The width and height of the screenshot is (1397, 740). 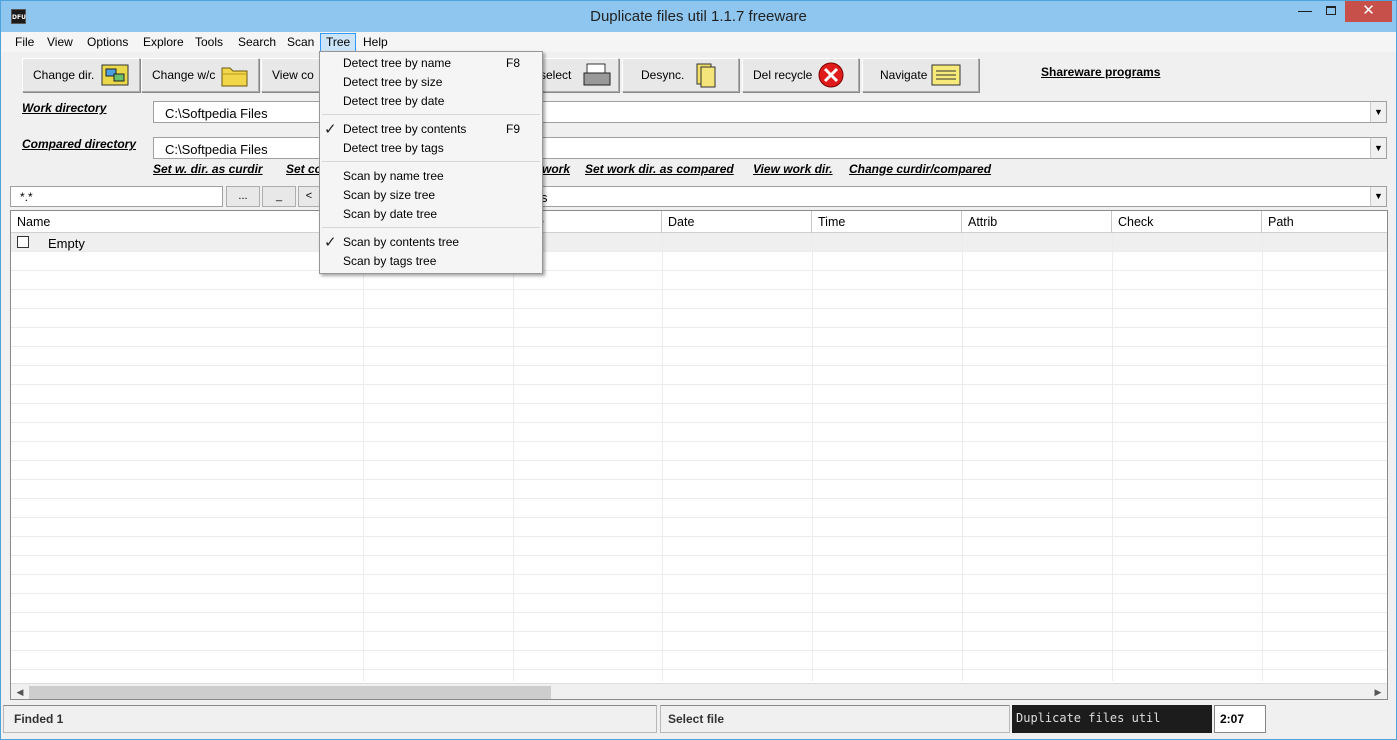 What do you see at coordinates (79, 144) in the screenshot?
I see `compared-directory-label: Compared directory` at bounding box center [79, 144].